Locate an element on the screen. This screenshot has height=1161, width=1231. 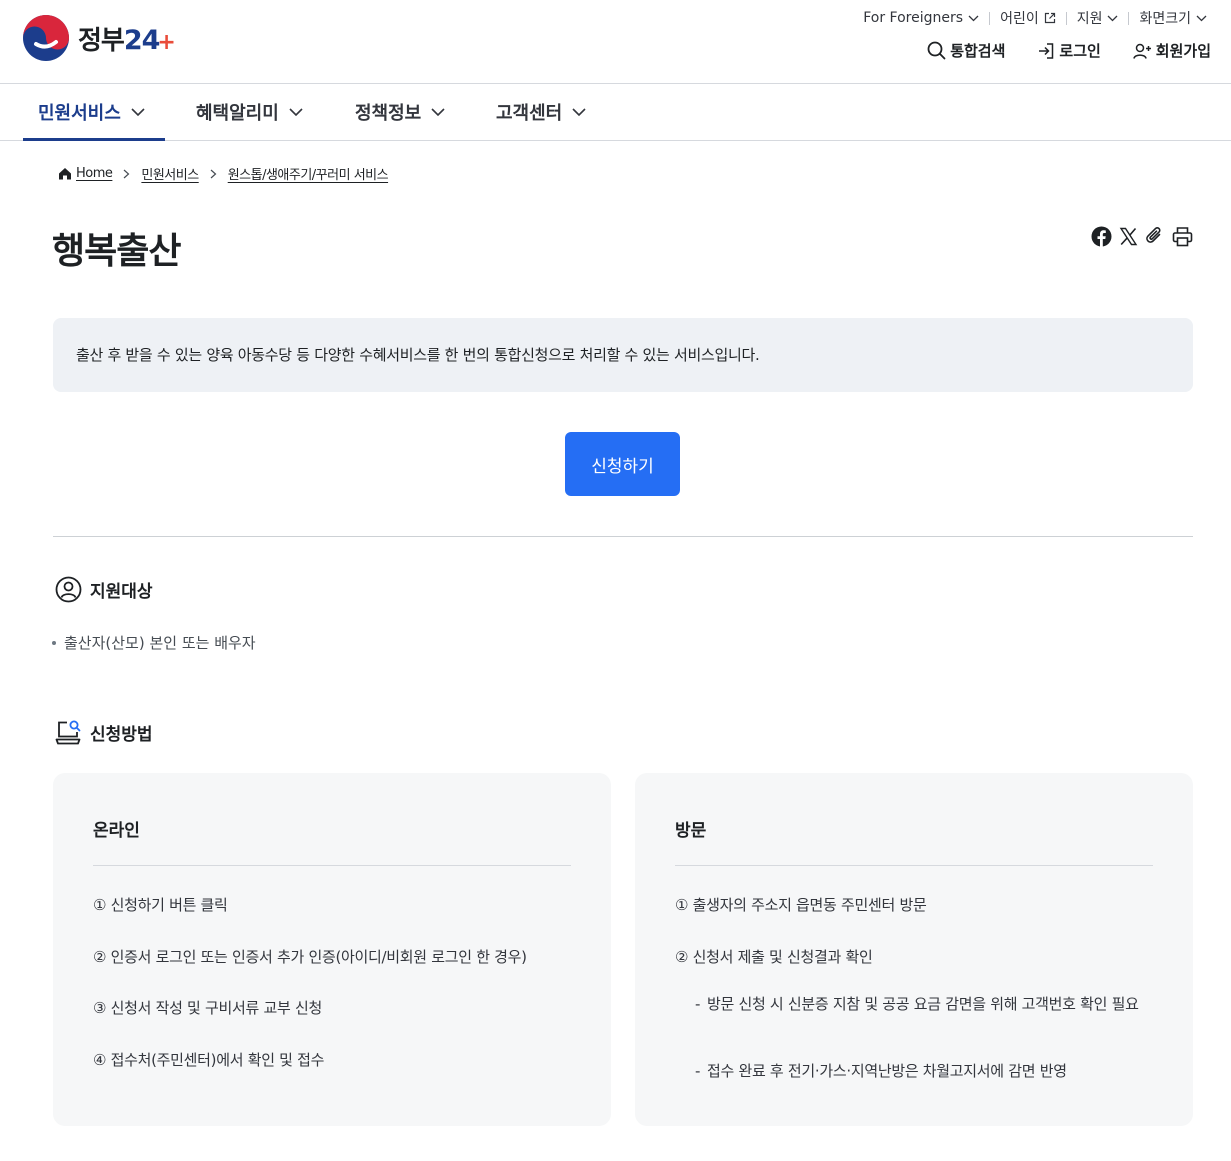
nav-item-label: 민원서비스 is located at coordinates (79, 113).